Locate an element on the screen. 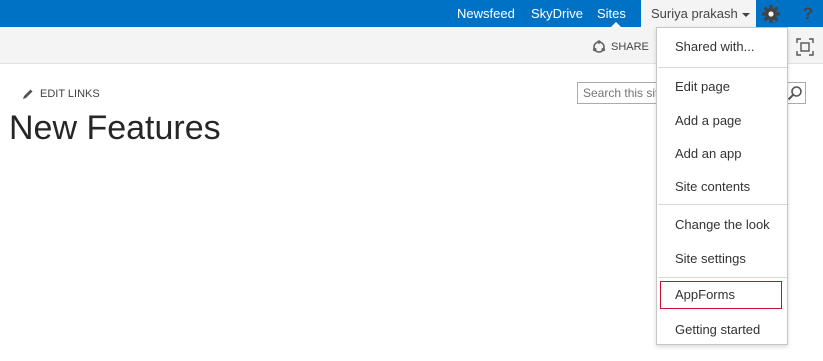  share-label: SHARE is located at coordinates (630, 47).